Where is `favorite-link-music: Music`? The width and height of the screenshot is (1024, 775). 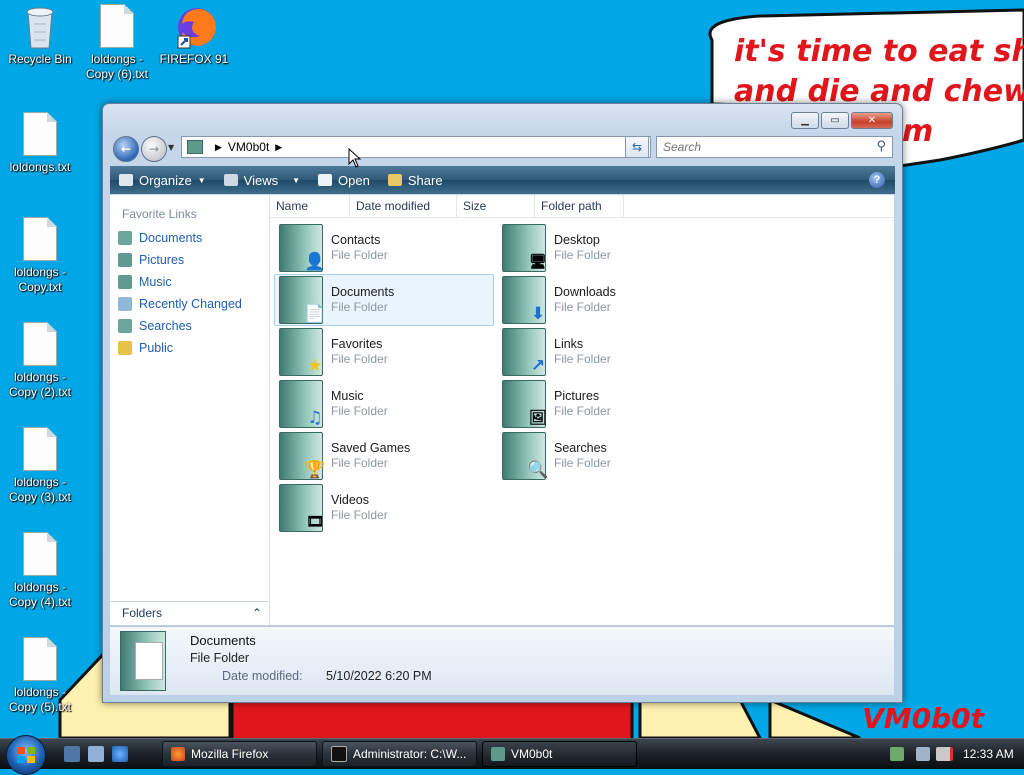 favorite-link-music: Music is located at coordinates (189, 282).